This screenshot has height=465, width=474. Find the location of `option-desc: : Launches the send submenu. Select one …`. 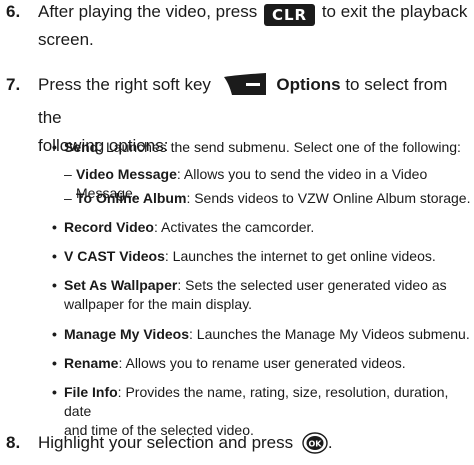

option-desc: : Launches the send submenu. Select one … is located at coordinates (279, 147).